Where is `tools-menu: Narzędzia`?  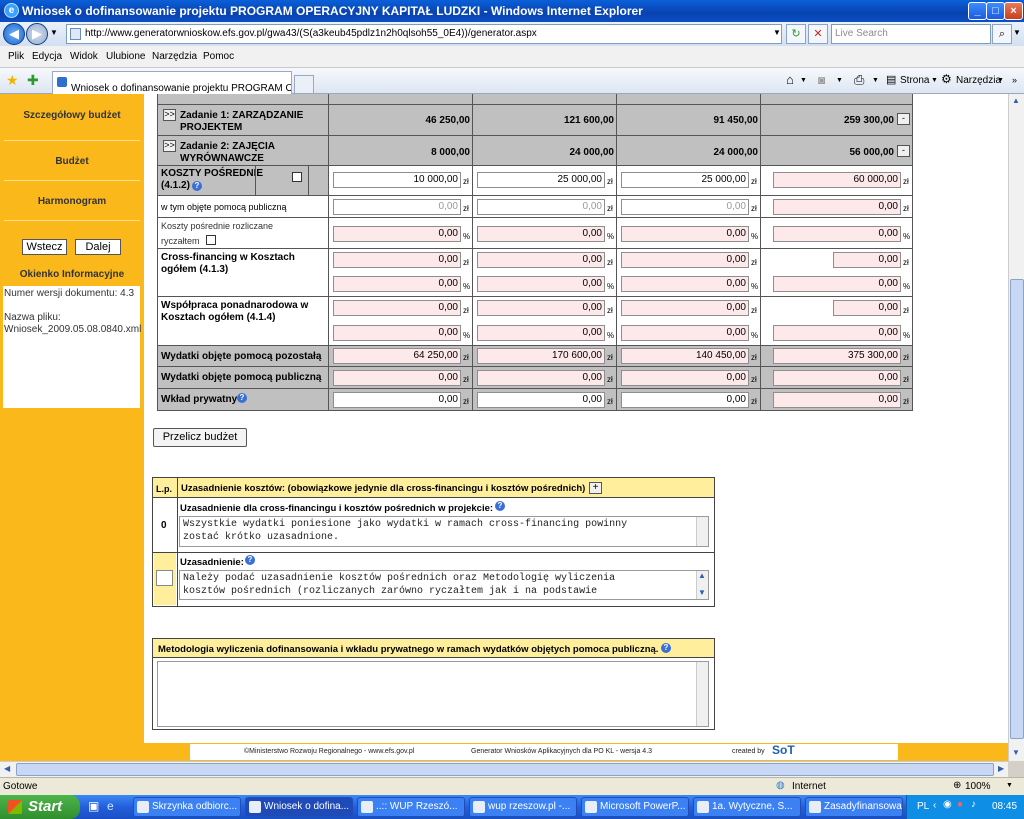
tools-menu: Narzędzia is located at coordinates (978, 80).